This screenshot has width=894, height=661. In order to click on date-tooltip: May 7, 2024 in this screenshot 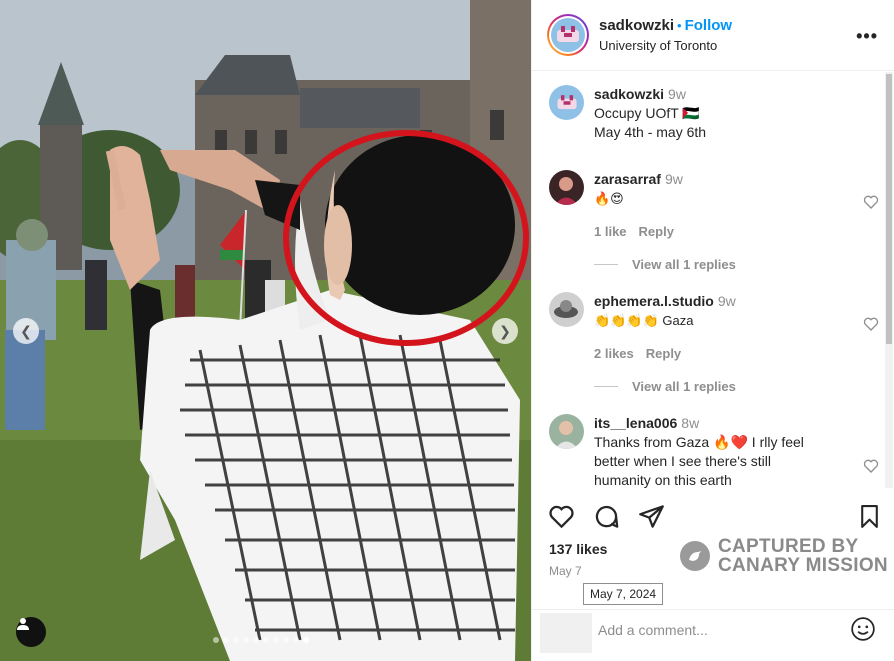, I will do `click(623, 594)`.